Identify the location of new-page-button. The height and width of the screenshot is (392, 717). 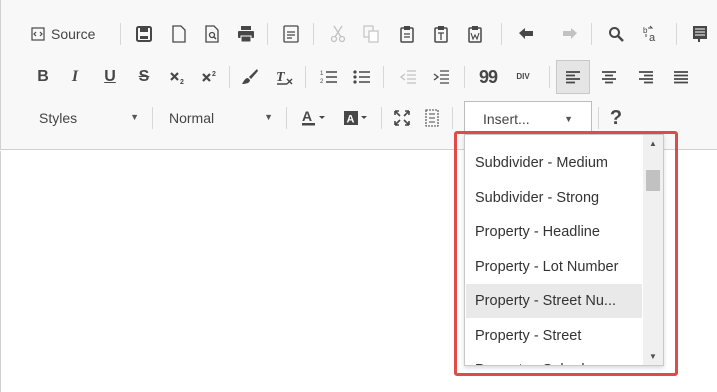
(179, 34).